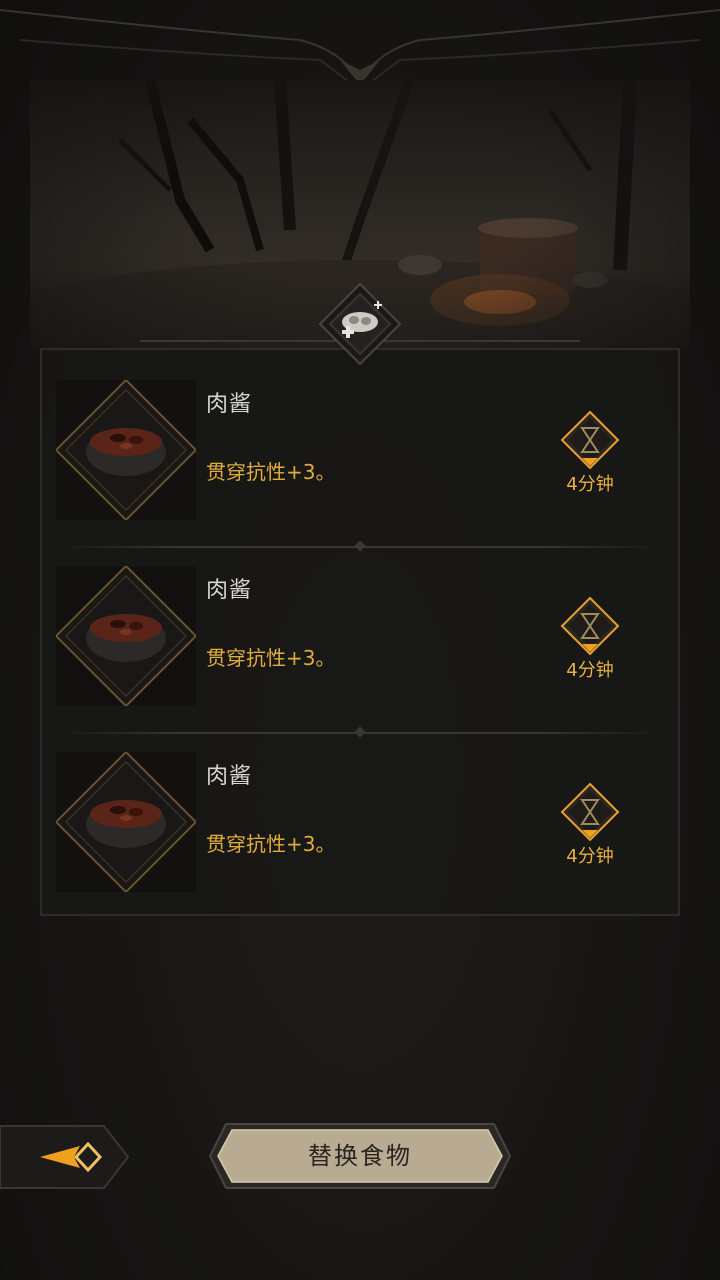  Describe the element at coordinates (360, 827) in the screenshot. I see `food-row-3: 肉酱 贯穿抗性+3。 4分钟` at that location.